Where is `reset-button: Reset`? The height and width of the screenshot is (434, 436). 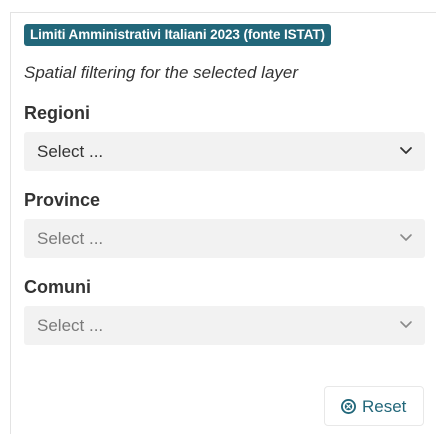
reset-button: Reset is located at coordinates (374, 406).